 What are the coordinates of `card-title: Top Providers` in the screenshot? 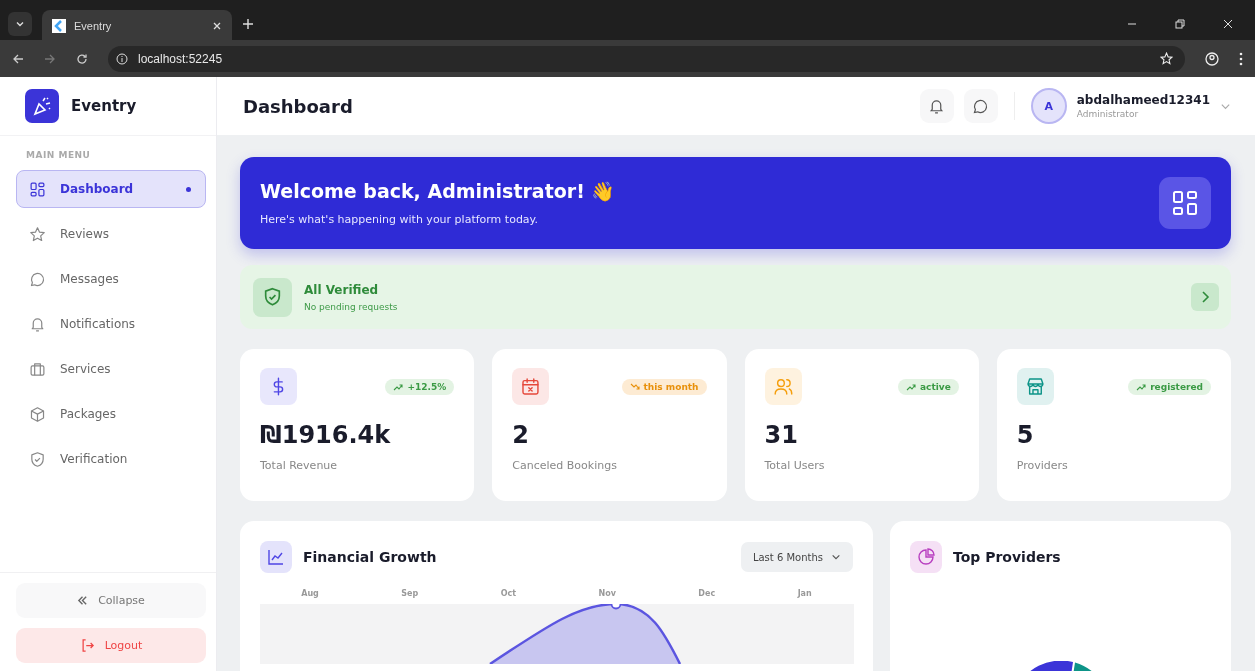 It's located at (1007, 557).